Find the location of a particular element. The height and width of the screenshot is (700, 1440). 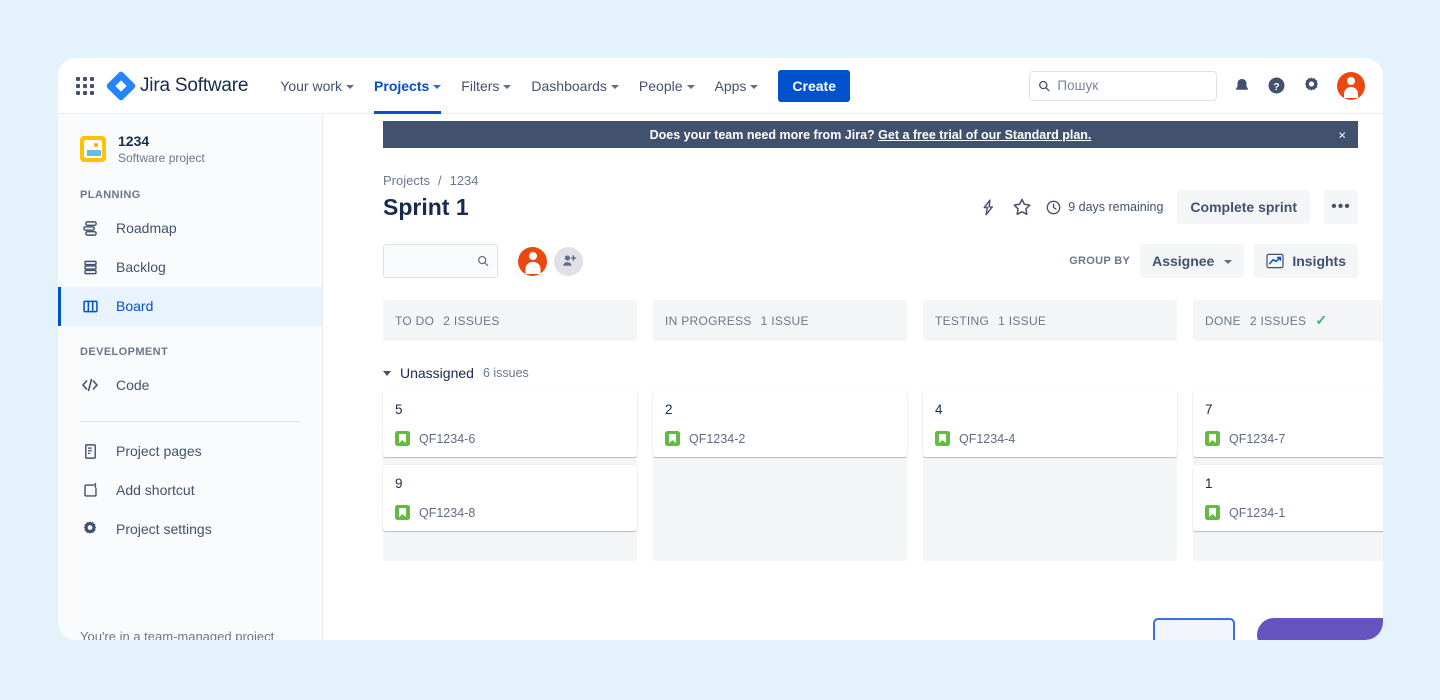

column-header: TO DO 2 ISSUES is located at coordinates (510, 320).